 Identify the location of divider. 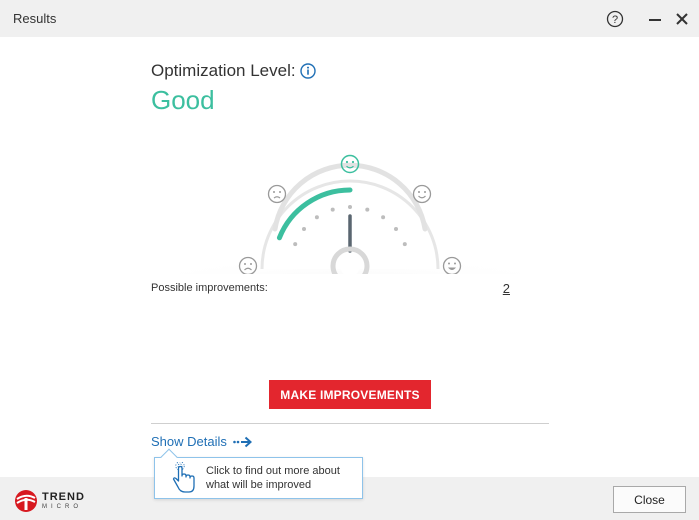
(350, 423).